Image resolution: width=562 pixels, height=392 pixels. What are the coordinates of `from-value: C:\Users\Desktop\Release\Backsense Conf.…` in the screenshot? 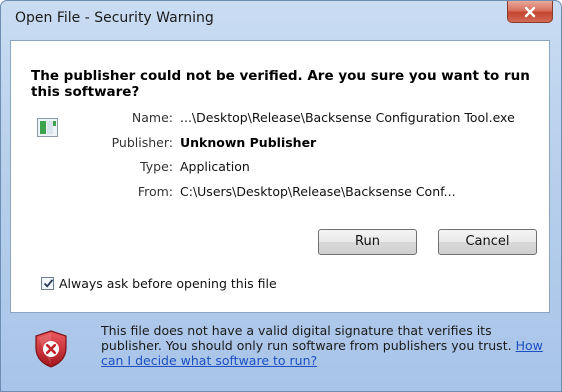 It's located at (318, 191).